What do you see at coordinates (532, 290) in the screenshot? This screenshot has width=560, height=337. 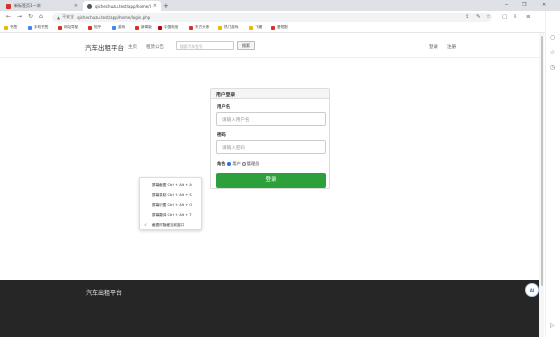 I see `ai-assistant-button: AI` at bounding box center [532, 290].